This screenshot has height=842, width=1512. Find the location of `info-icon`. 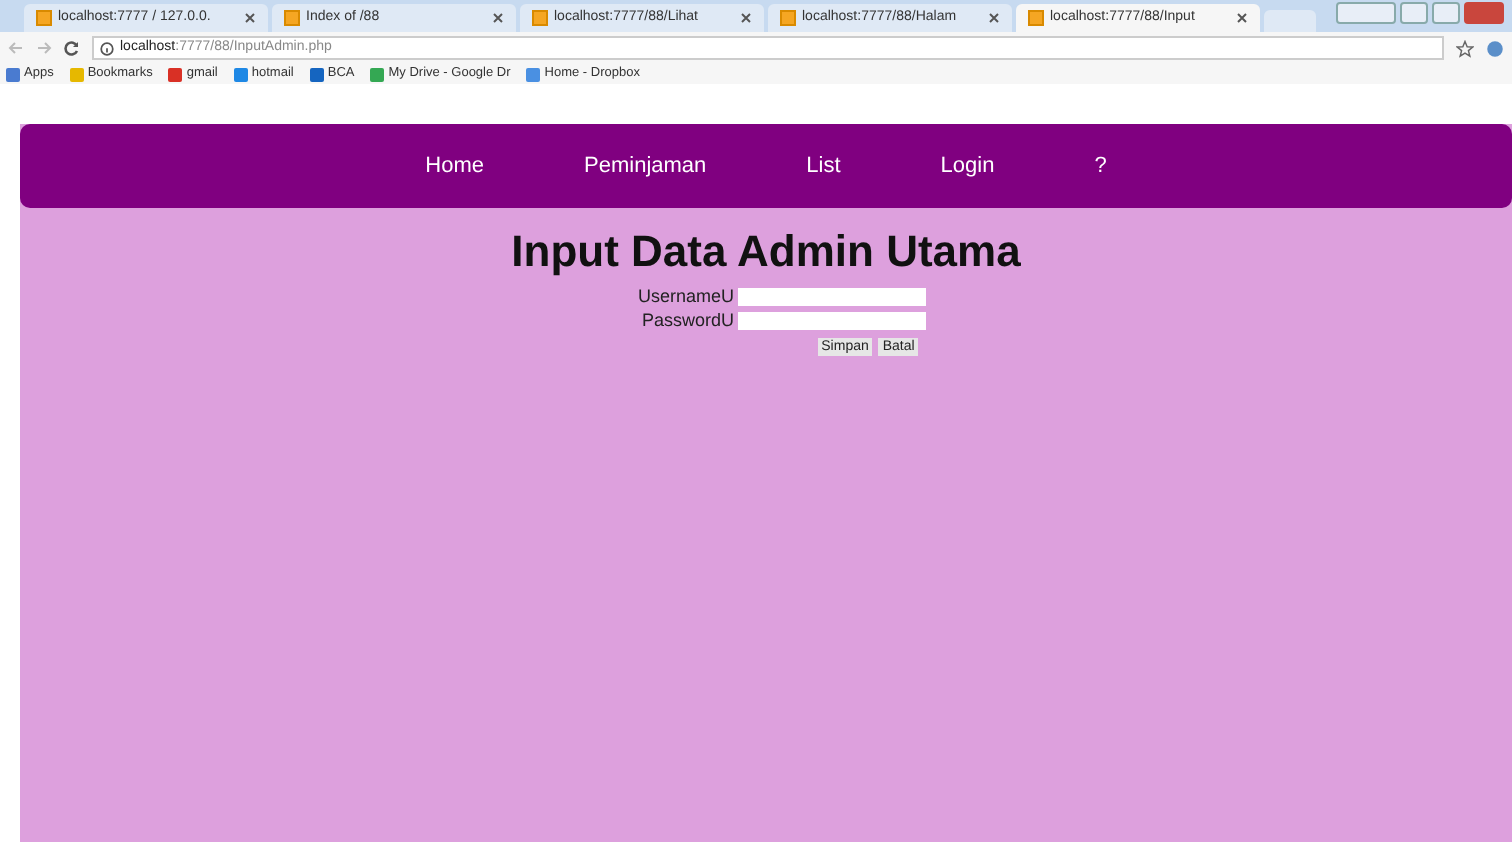

info-icon is located at coordinates (107, 48).